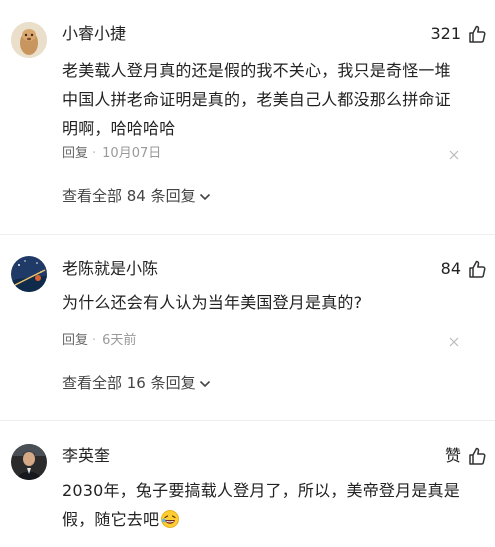 The width and height of the screenshot is (495, 547). Describe the element at coordinates (99, 341) in the screenshot. I see `comment-meta: 回复 · 6天前` at that location.